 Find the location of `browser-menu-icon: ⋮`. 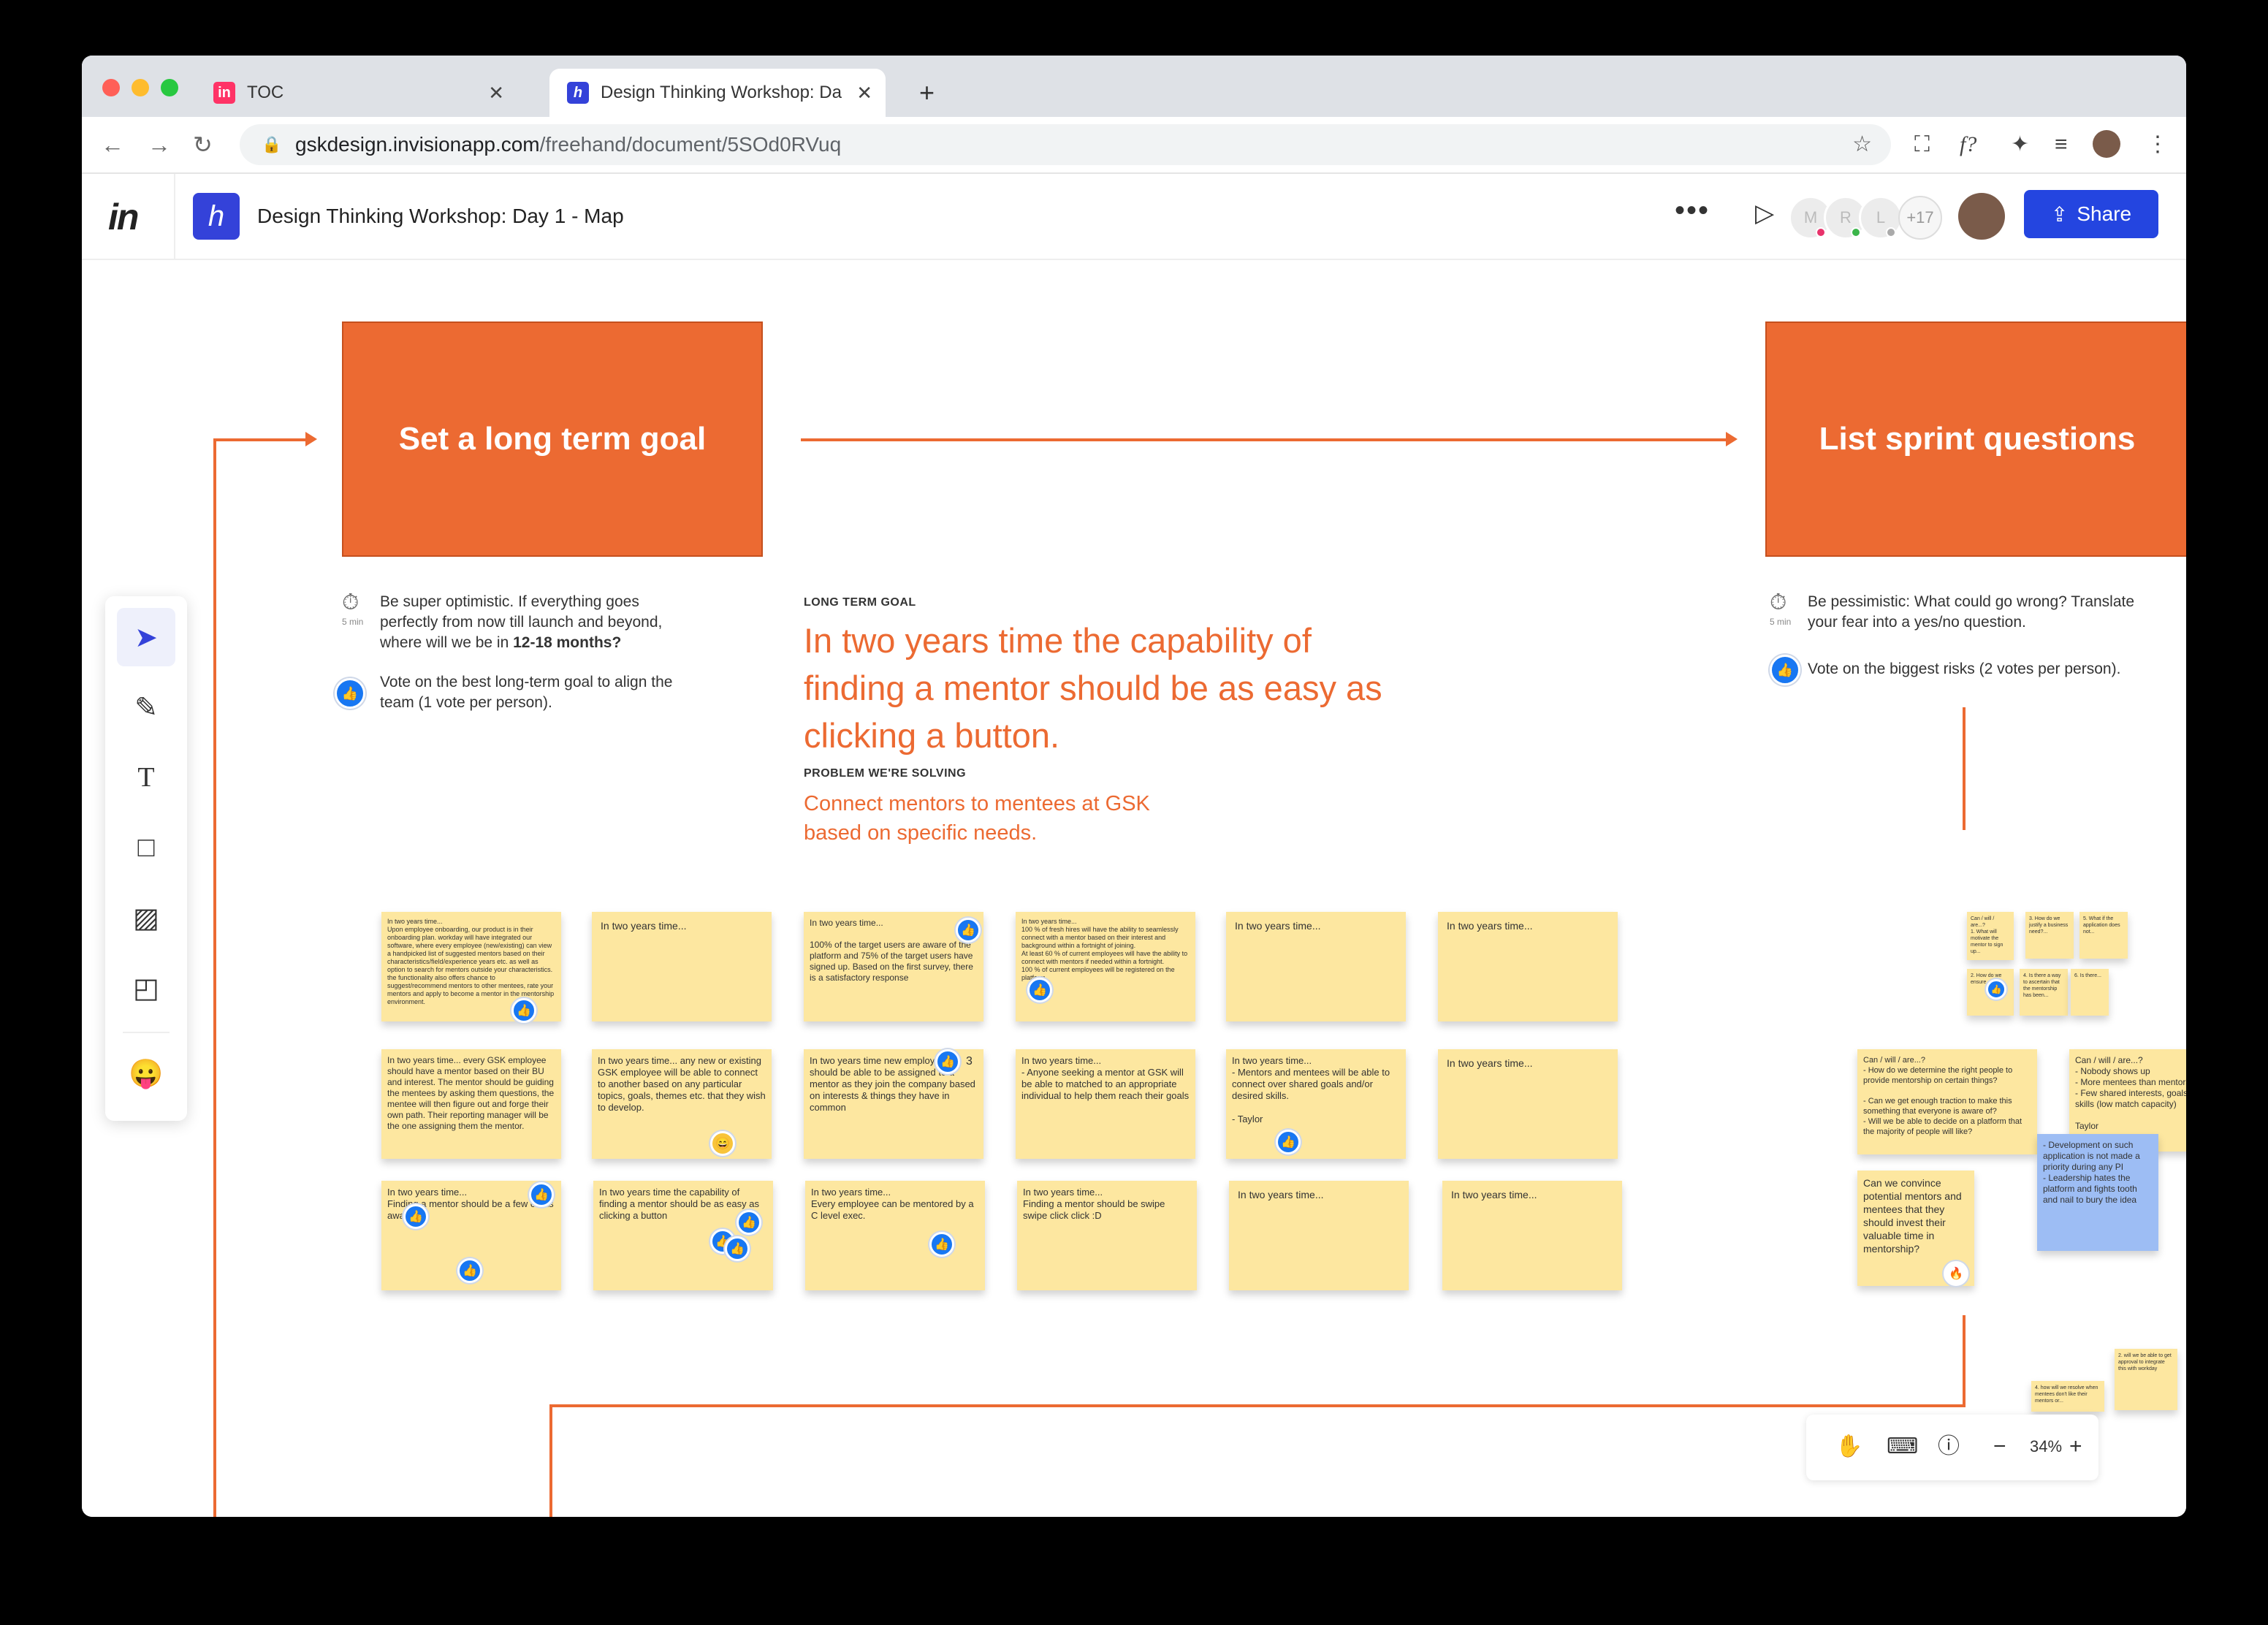

browser-menu-icon: ⋮ is located at coordinates (2158, 145).